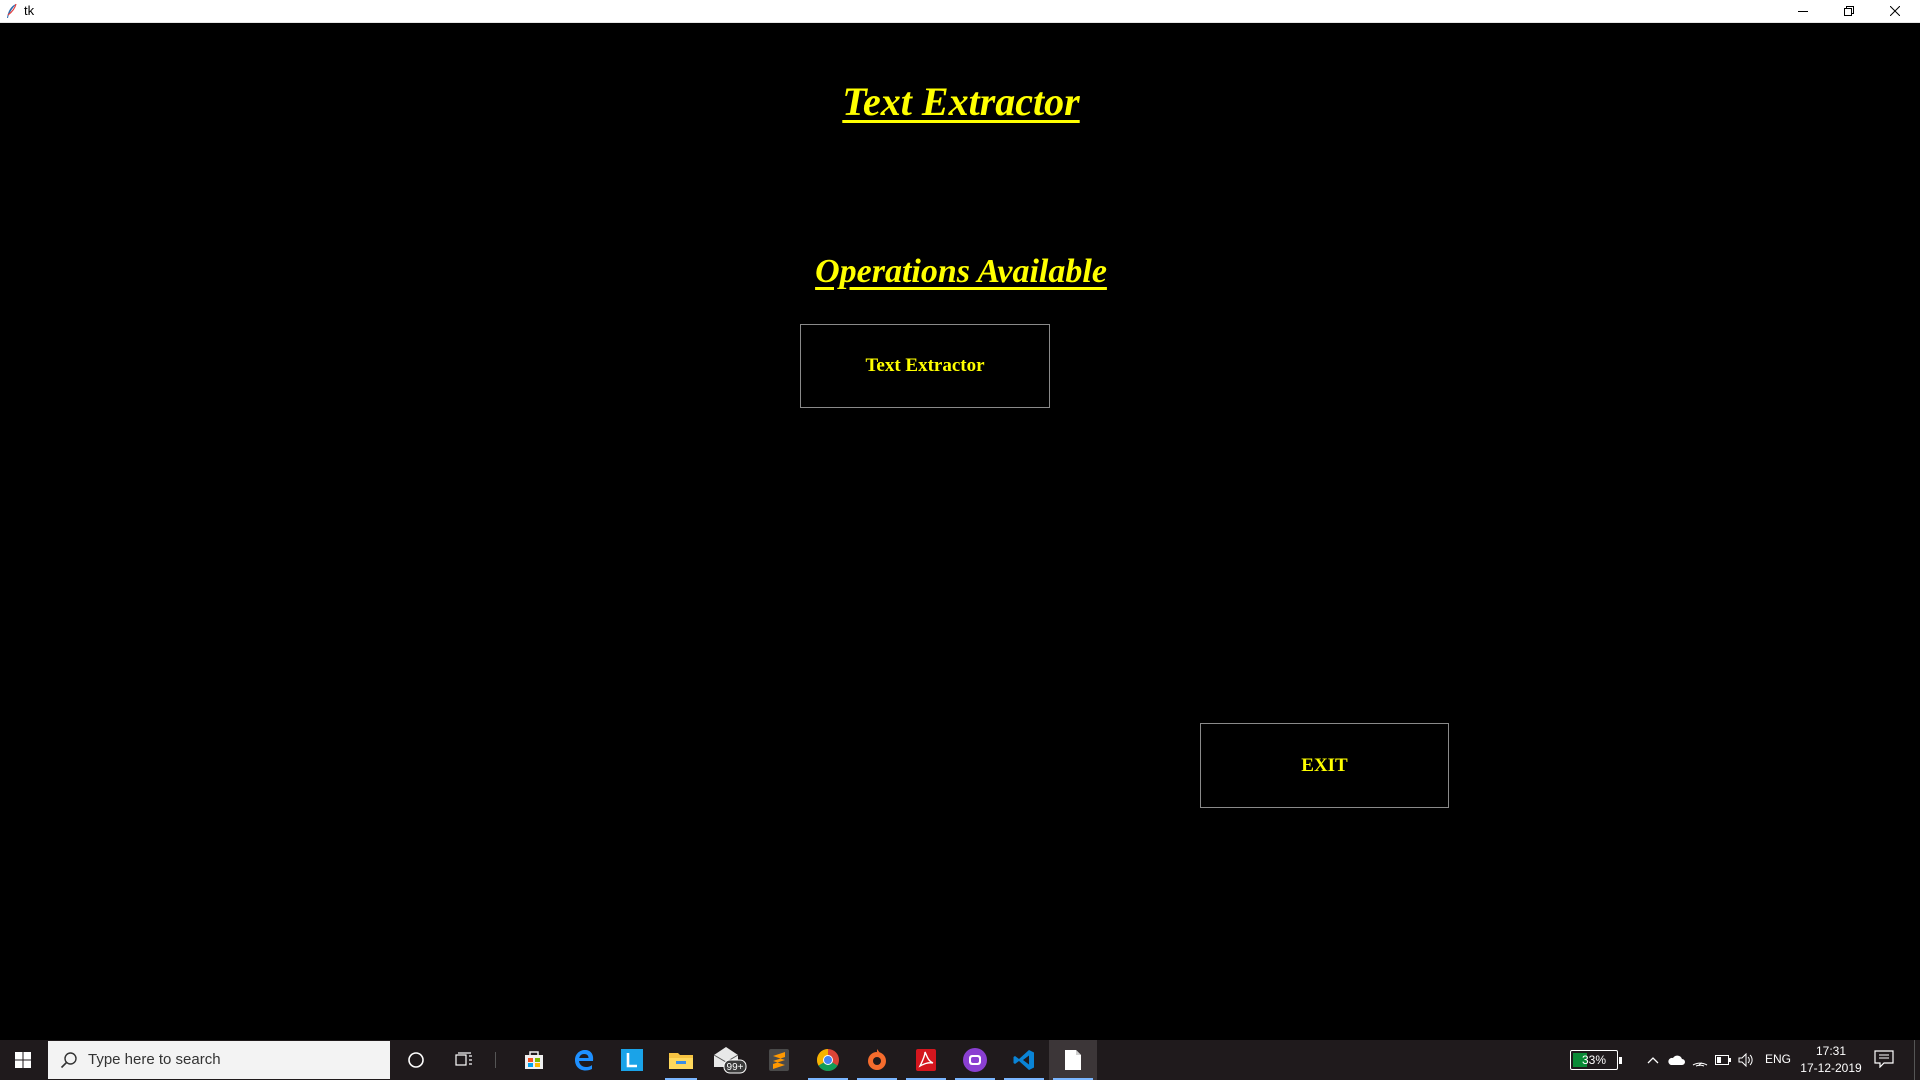  I want to click on chevron-up-icon, so click(1653, 1060).